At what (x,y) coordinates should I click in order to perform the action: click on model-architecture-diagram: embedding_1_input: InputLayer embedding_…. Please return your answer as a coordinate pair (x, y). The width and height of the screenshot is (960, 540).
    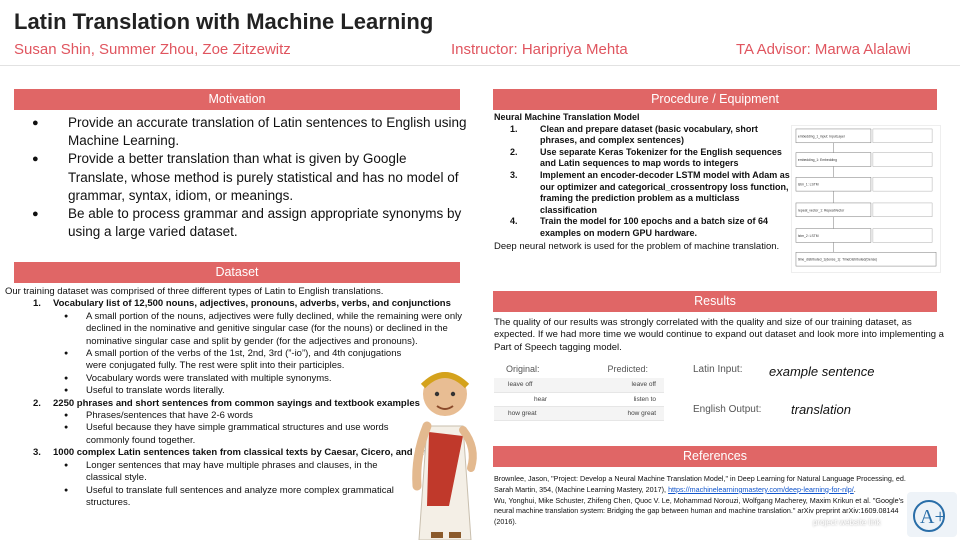
    Looking at the image, I should click on (866, 199).